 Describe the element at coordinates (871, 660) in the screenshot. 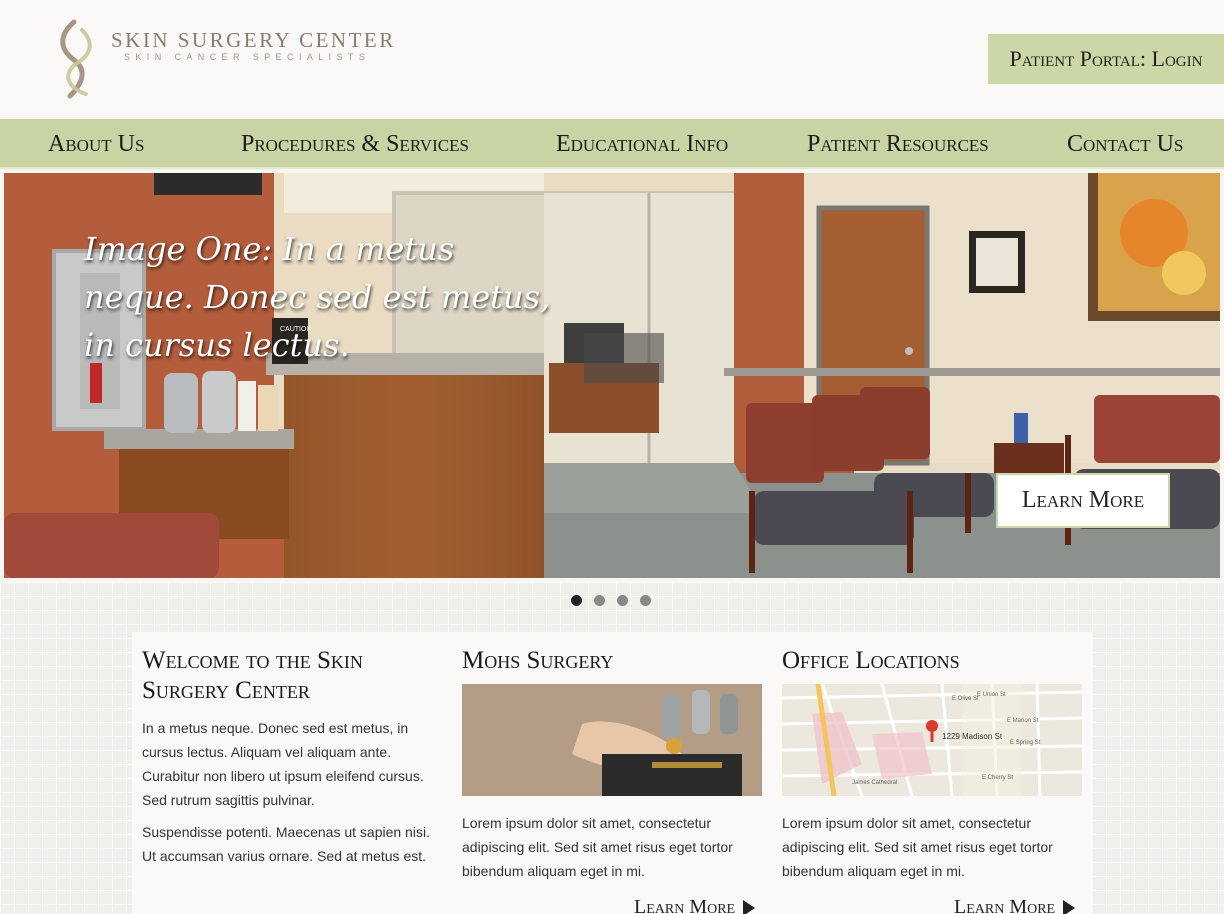

I see `office-locations-title: Office Locations` at that location.